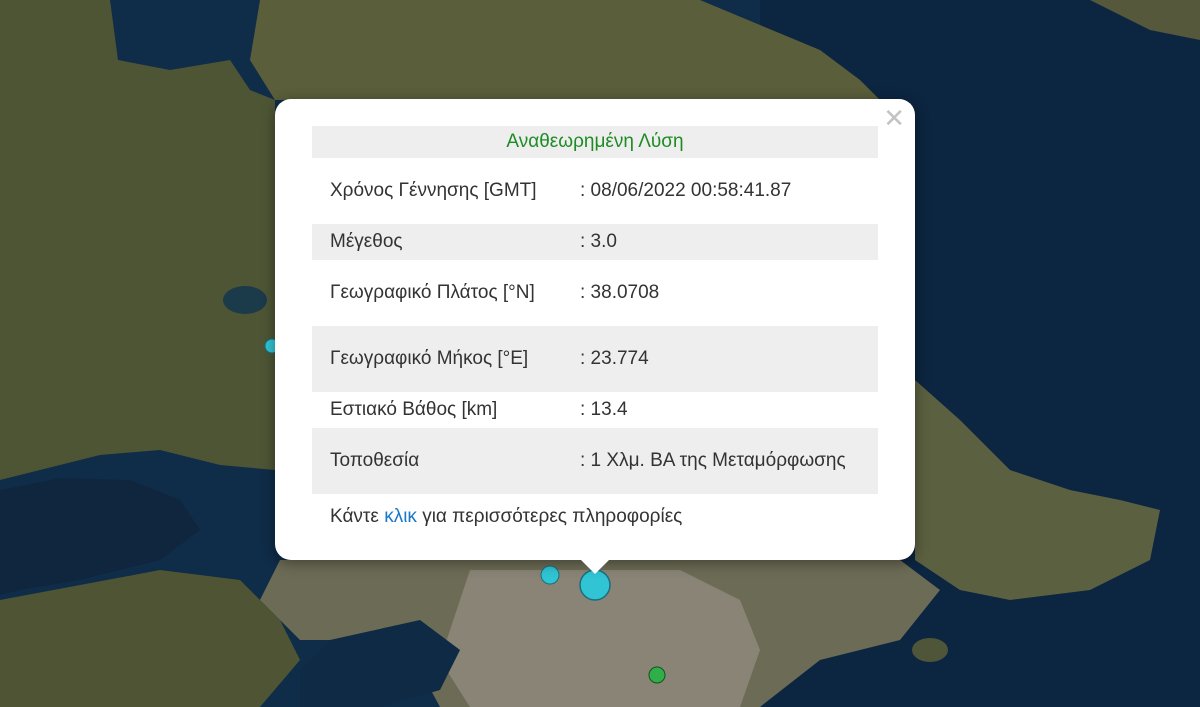 The height and width of the screenshot is (707, 1200). What do you see at coordinates (375, 460) in the screenshot?
I see `location-label: Τοποθεσία` at bounding box center [375, 460].